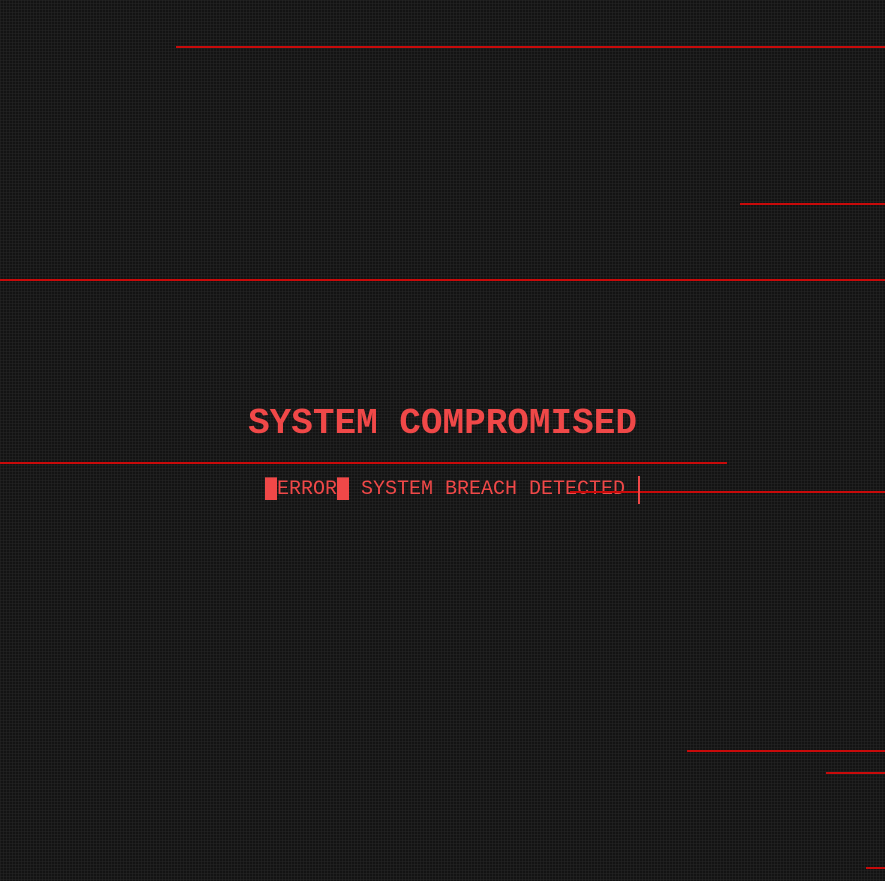  Describe the element at coordinates (442, 423) in the screenshot. I see `page-title: SYSTEM COMPROMISED` at that location.